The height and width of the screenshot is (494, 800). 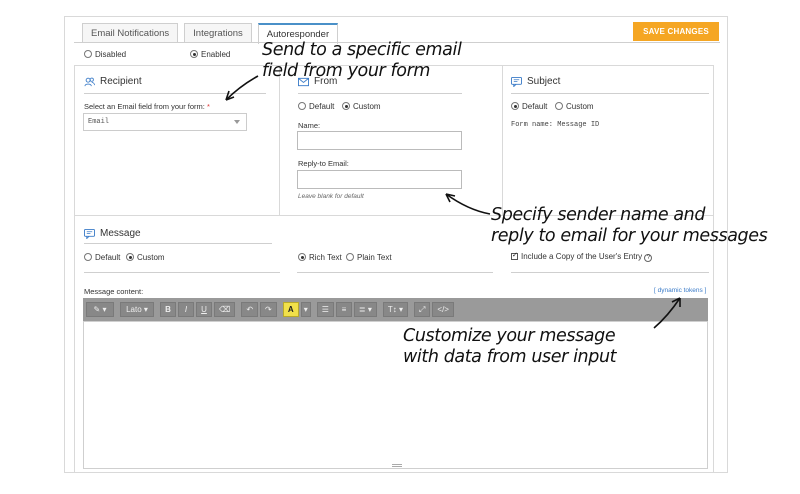 I want to click on plain-text-option: Plain Text, so click(x=369, y=257).